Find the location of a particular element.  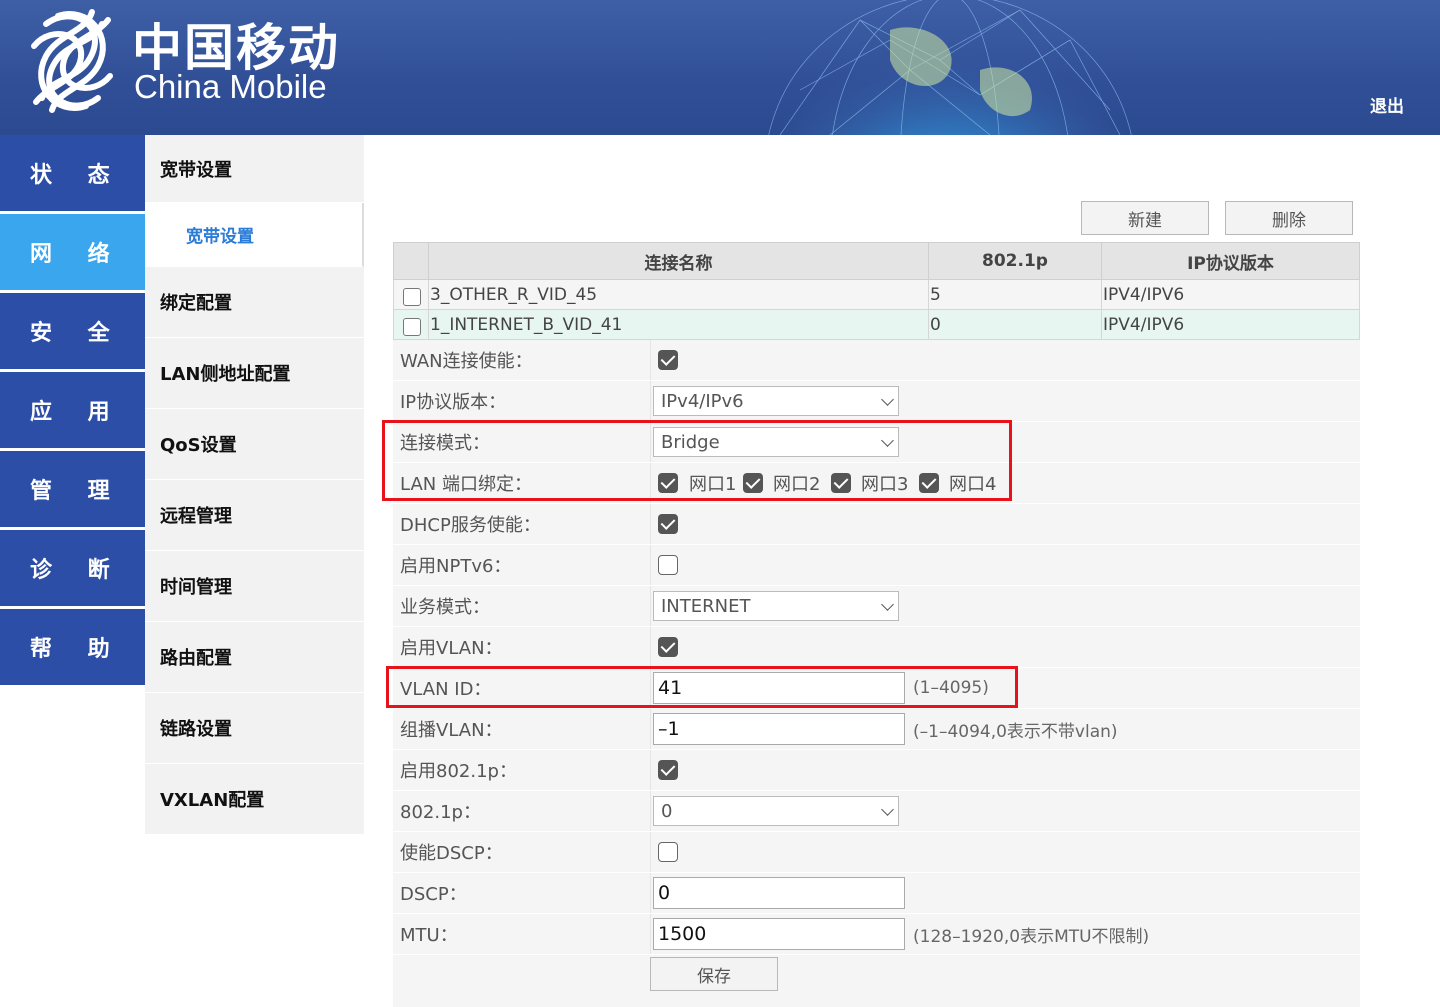

p8021-select: 0 is located at coordinates (776, 811).